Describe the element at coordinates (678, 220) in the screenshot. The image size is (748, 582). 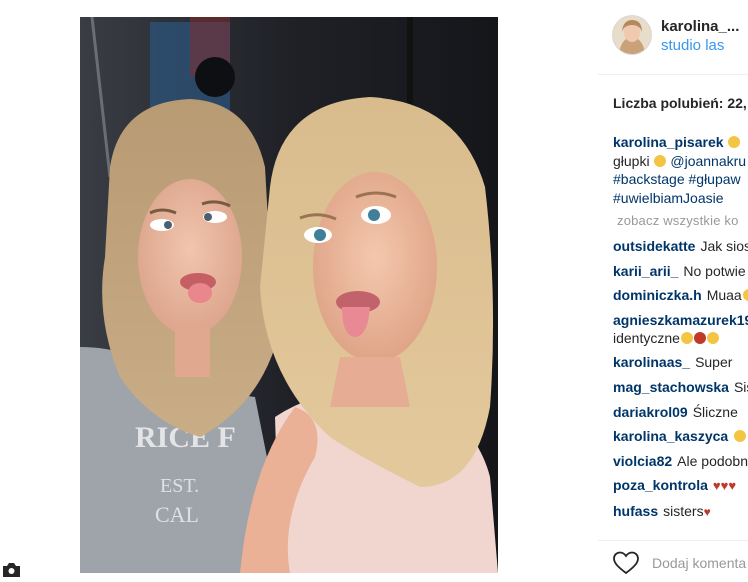
I see `view-all-comments-button: zobacz wszystkie ko` at that location.